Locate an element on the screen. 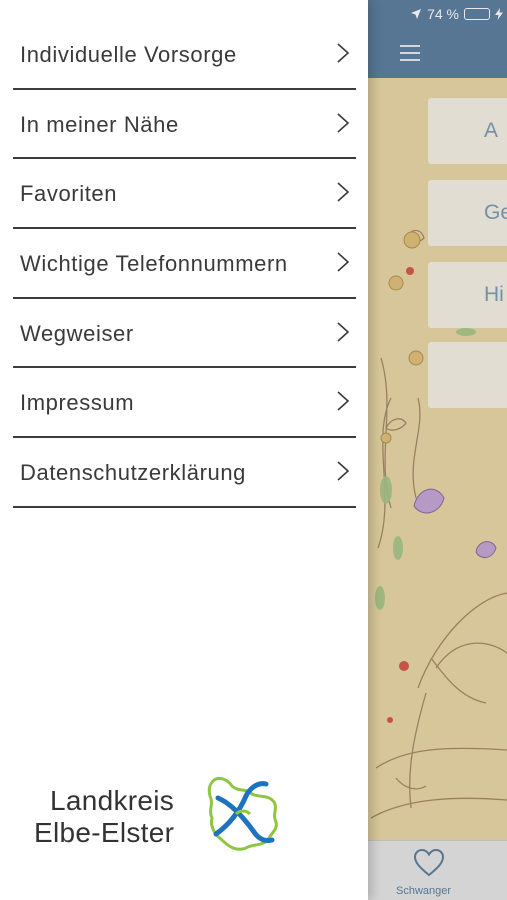 This screenshot has height=900, width=507. menu-item-label: Individuelle Vorsorge is located at coordinates (128, 54).